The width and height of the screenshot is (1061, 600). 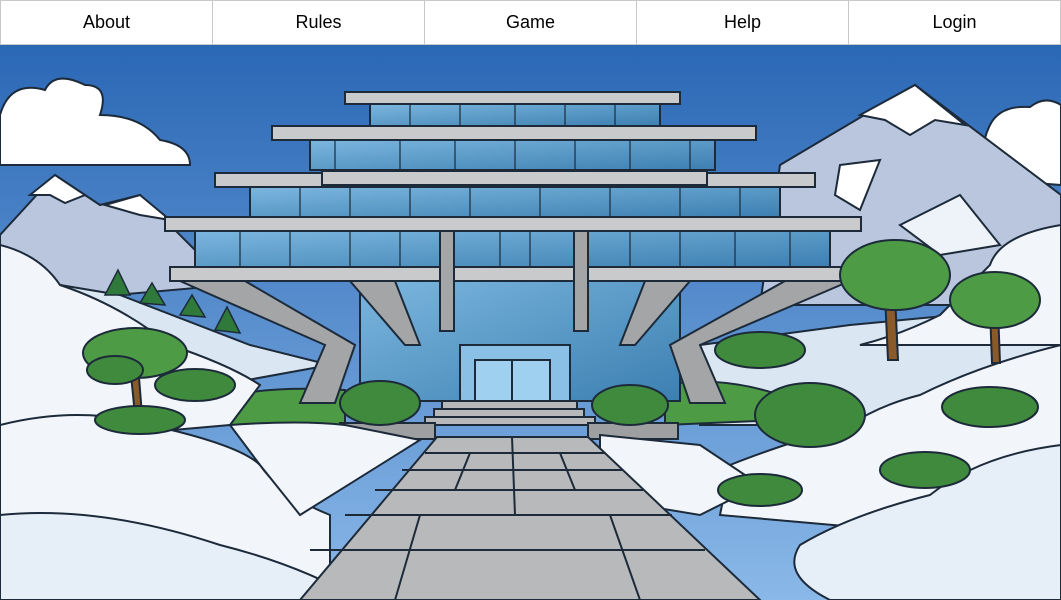 I want to click on top-nav: About Rules Game Help Login, so click(x=530, y=22).